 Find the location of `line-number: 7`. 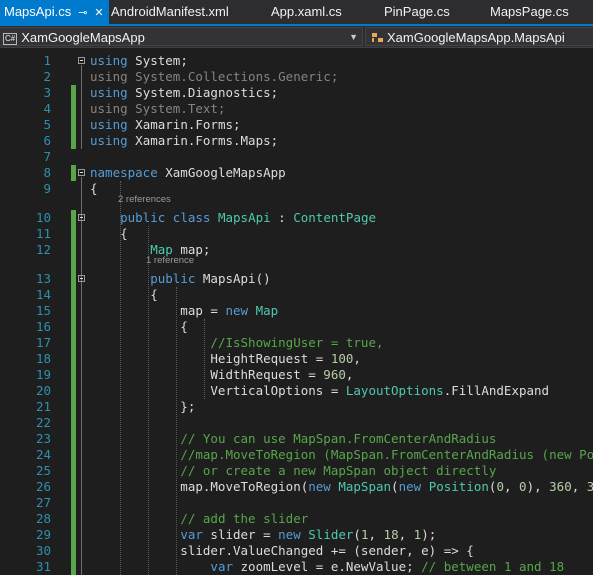

line-number: 7 is located at coordinates (47, 156).